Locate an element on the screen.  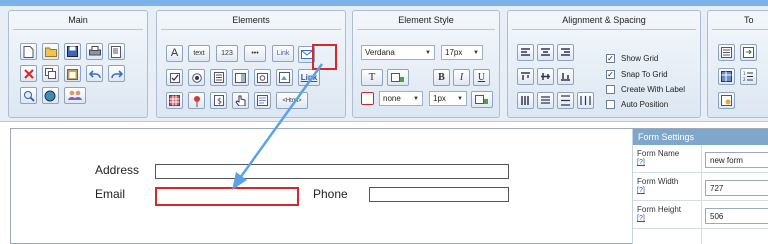
text-color-button: T is located at coordinates (372, 77).